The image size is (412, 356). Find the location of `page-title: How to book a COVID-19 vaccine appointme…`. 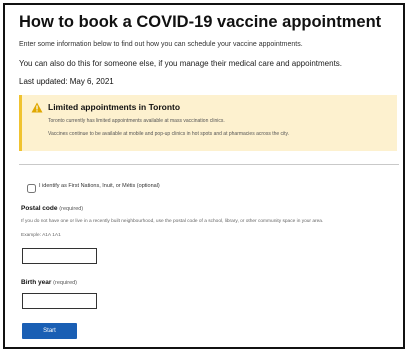

page-title: How to book a COVID-19 vaccine appointme… is located at coordinates (200, 22).